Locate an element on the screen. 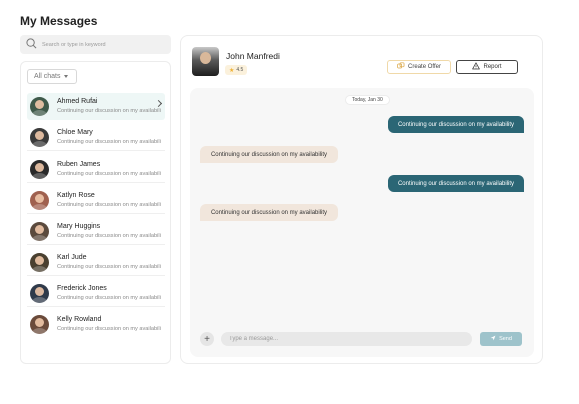  chat-name: Chloe Mary is located at coordinates (75, 132).